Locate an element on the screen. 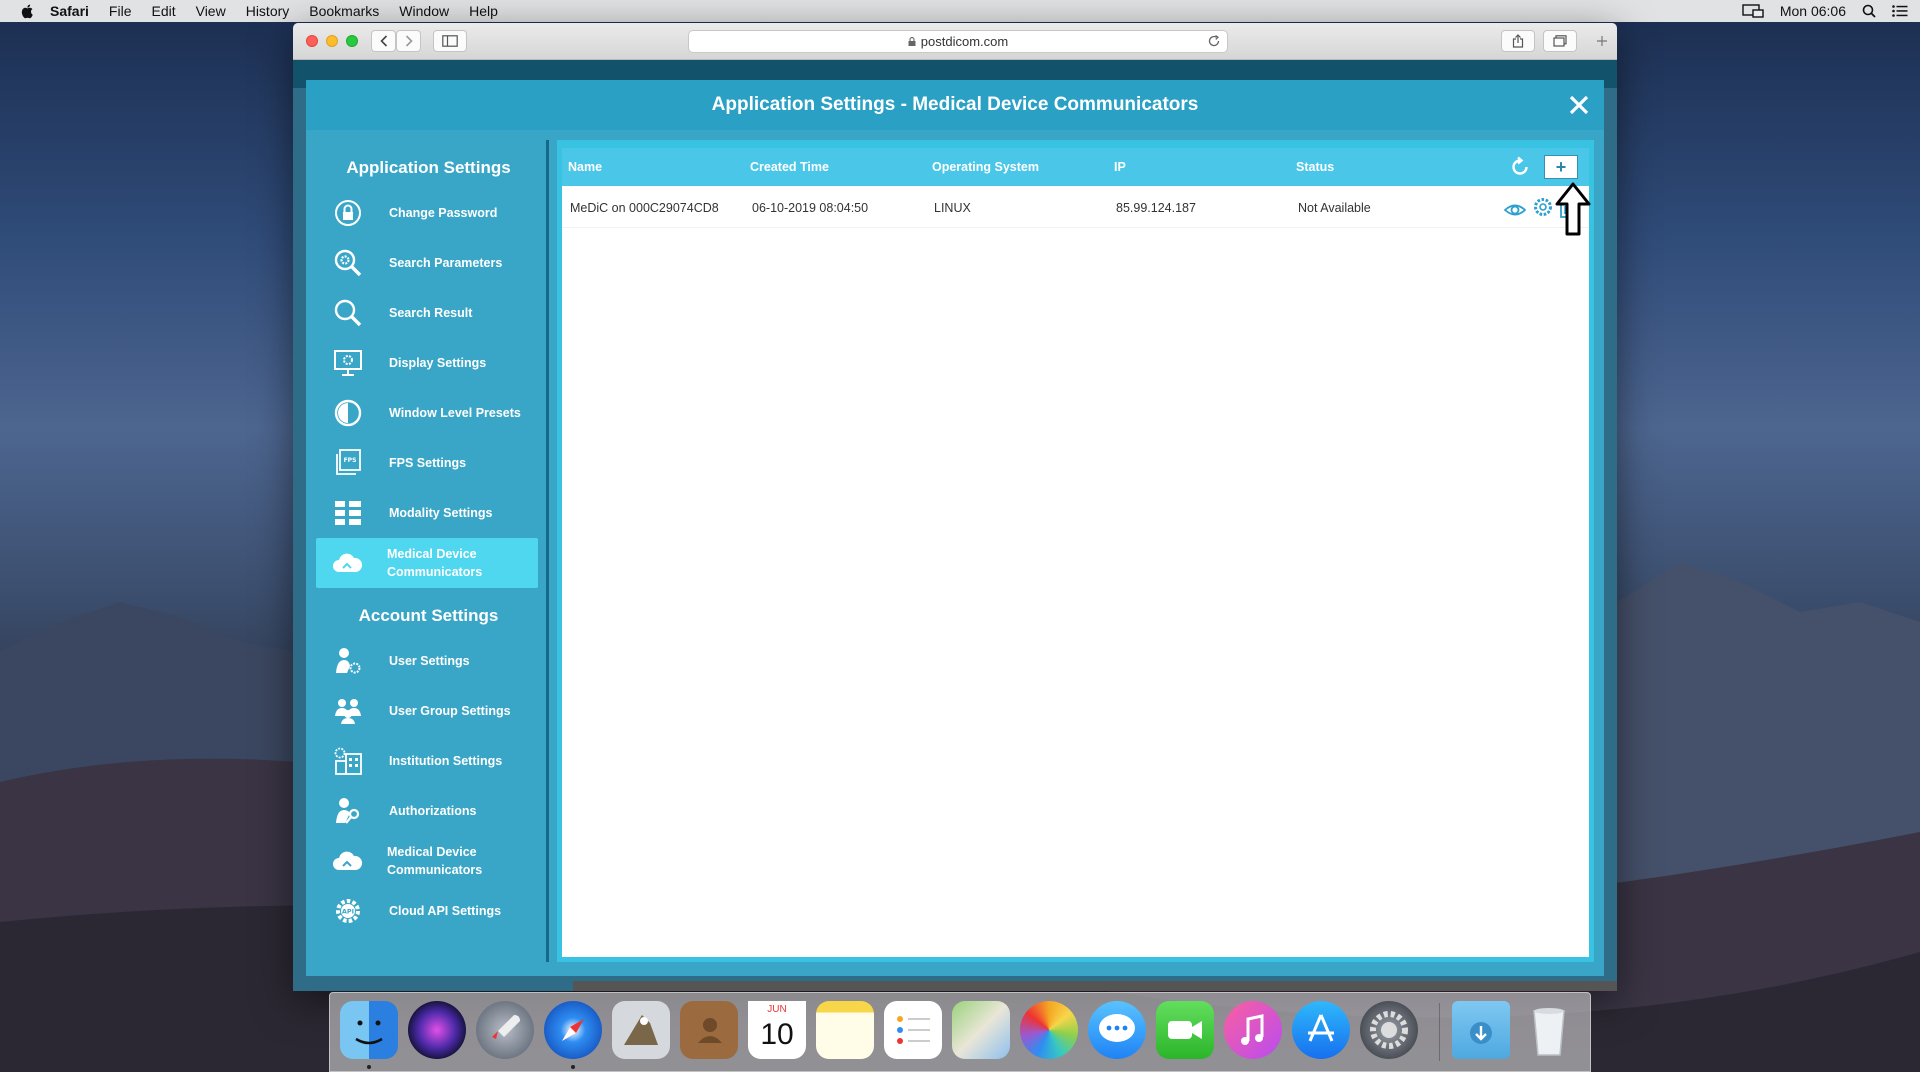 The height and width of the screenshot is (1072, 1920). forward-button is located at coordinates (408, 41).